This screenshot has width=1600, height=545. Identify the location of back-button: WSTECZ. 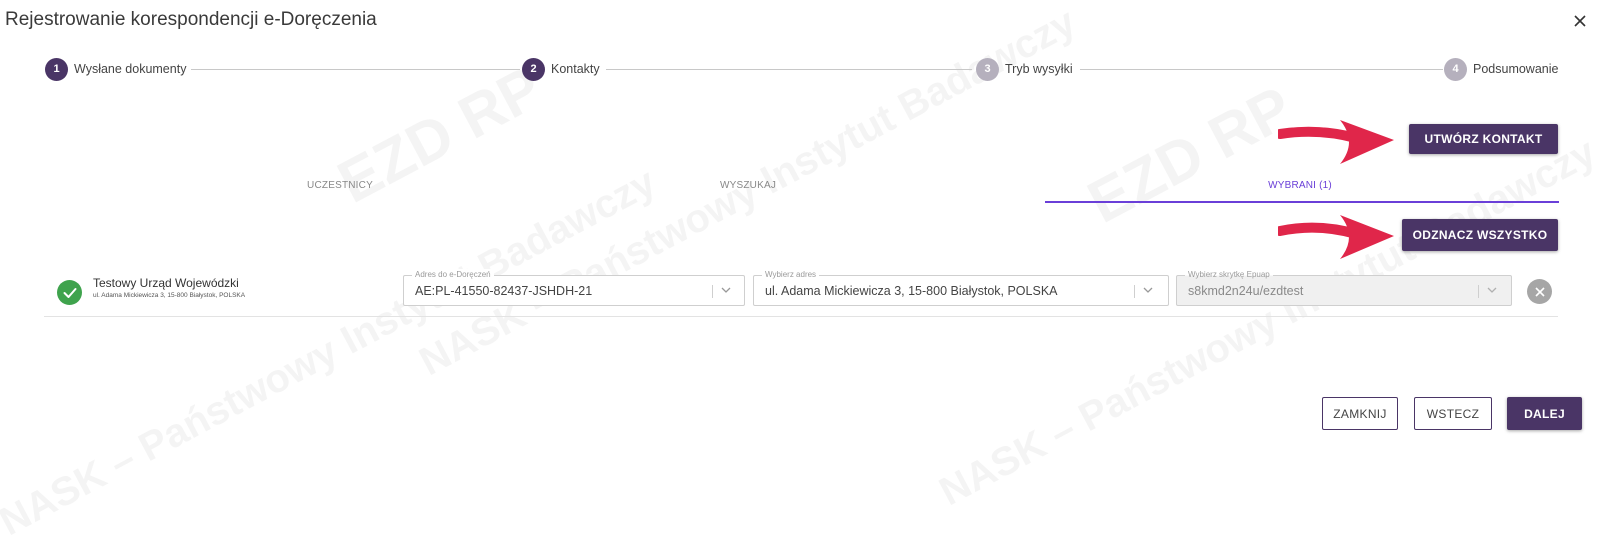
(1453, 413).